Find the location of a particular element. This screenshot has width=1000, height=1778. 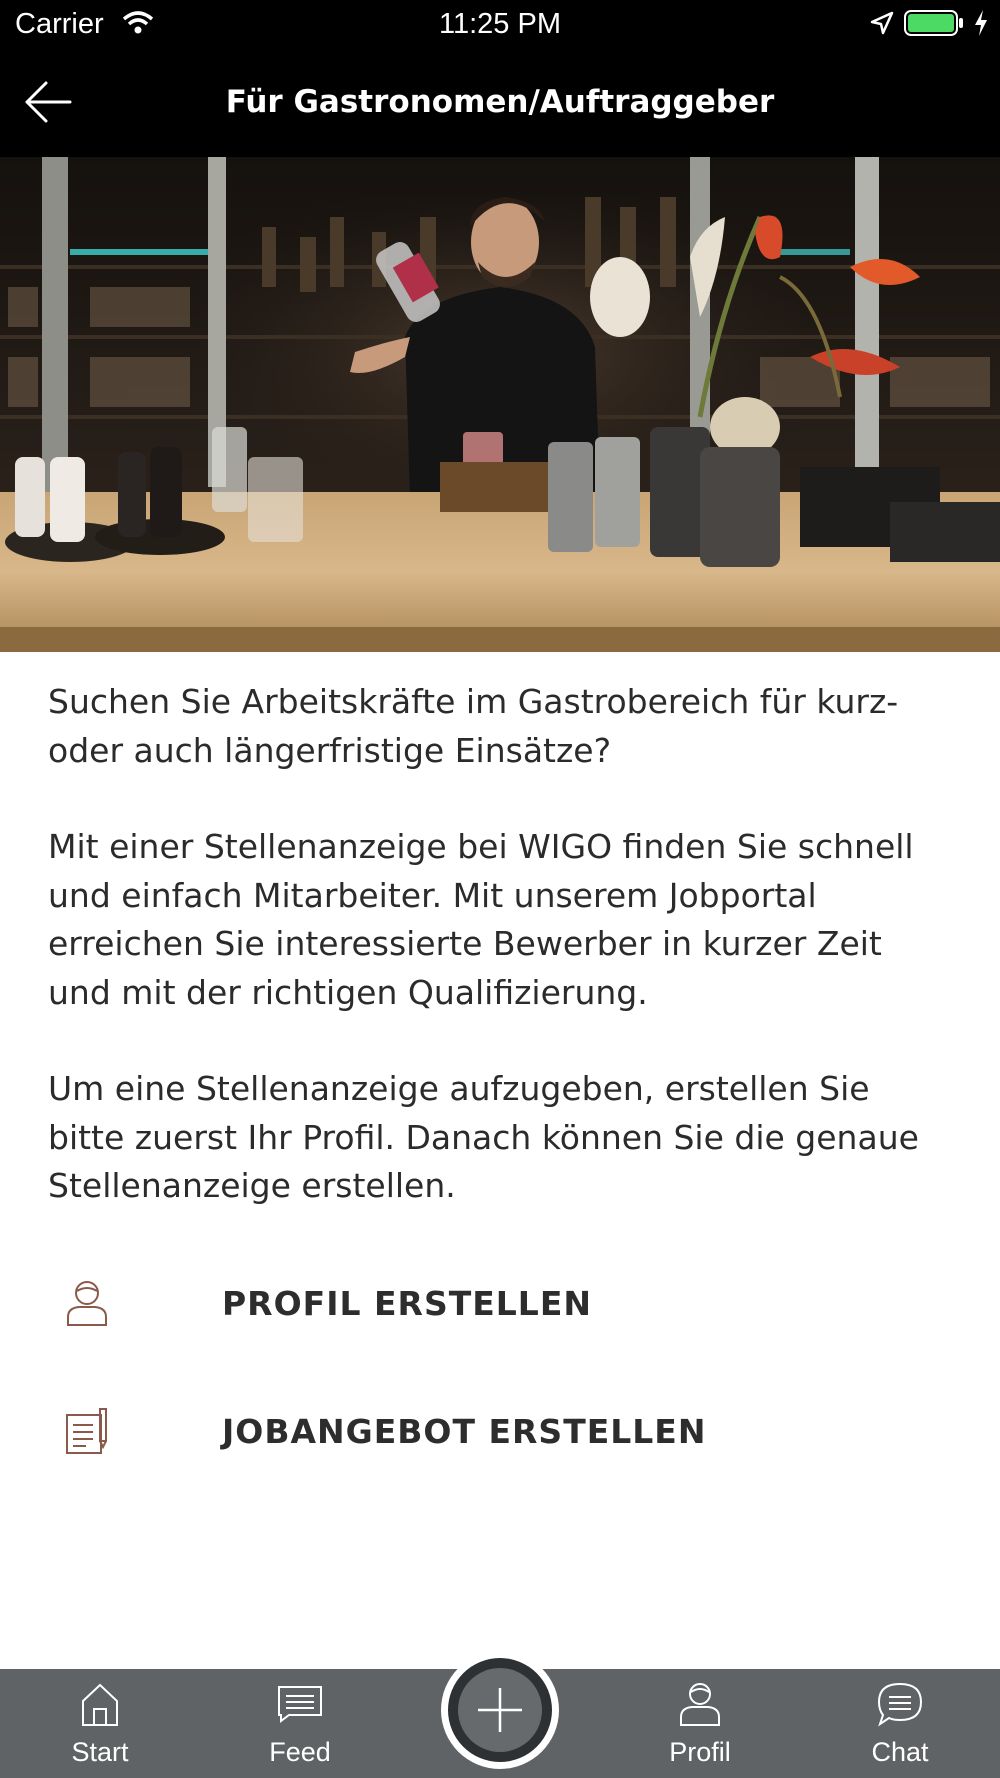

chat-icon is located at coordinates (900, 1706).